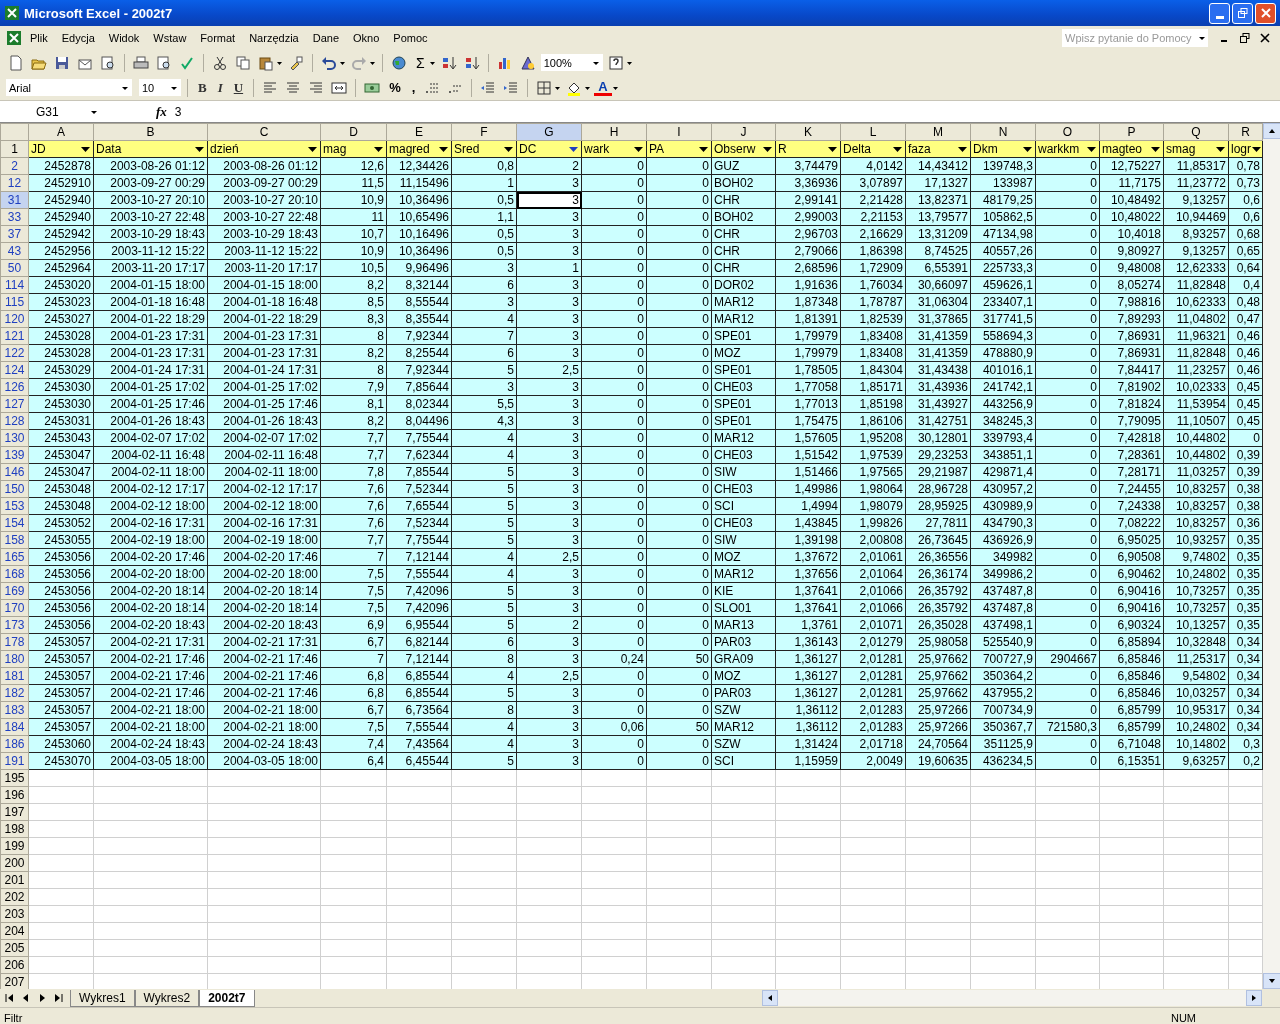 This screenshot has height=1024, width=1280. Describe the element at coordinates (1241, 149) in the screenshot. I see `header-label: logr` at that location.